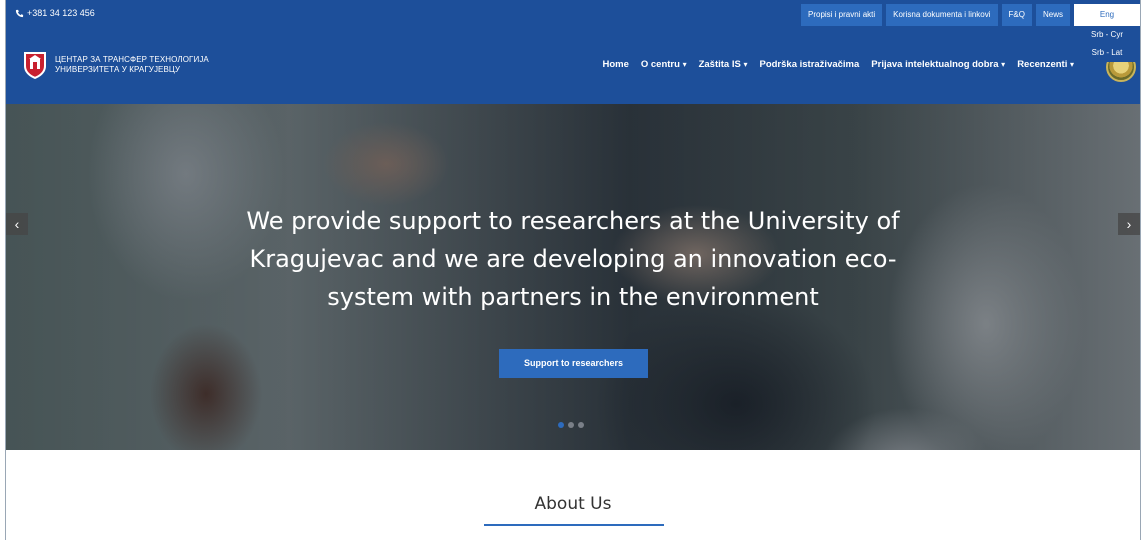 The height and width of the screenshot is (540, 1143). I want to click on nav-home: Home, so click(615, 64).